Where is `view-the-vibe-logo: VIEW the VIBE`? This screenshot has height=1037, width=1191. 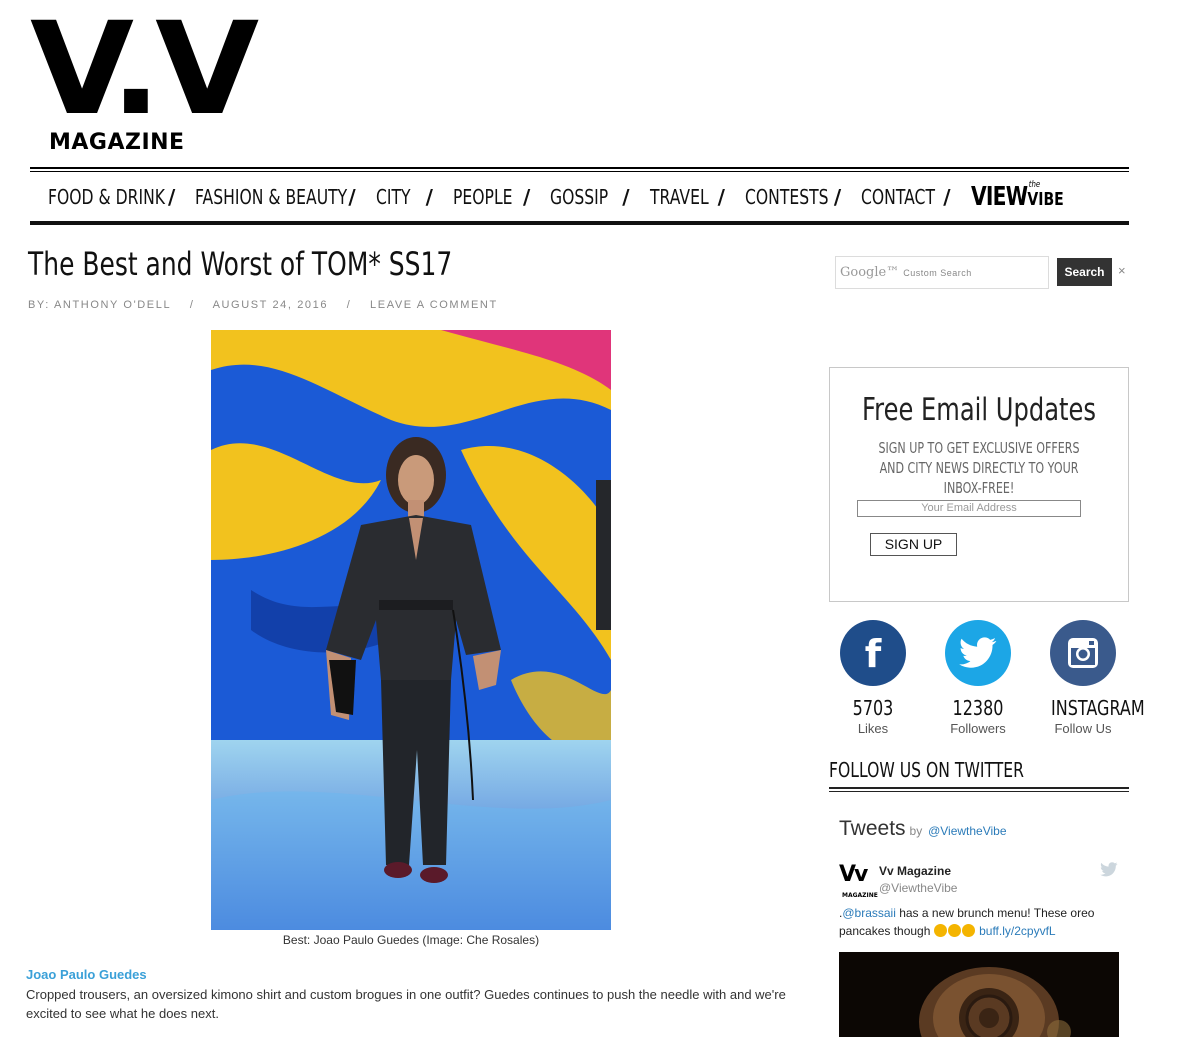 view-the-vibe-logo: VIEW the VIBE is located at coordinates (1017, 196).